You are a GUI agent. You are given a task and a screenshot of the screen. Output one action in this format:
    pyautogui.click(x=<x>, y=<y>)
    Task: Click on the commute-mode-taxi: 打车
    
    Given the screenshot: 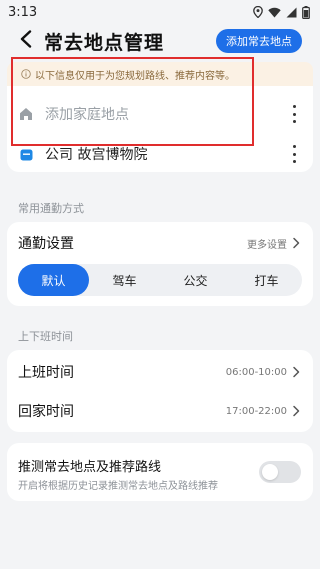 What is the action you would take?
    pyautogui.click(x=266, y=280)
    